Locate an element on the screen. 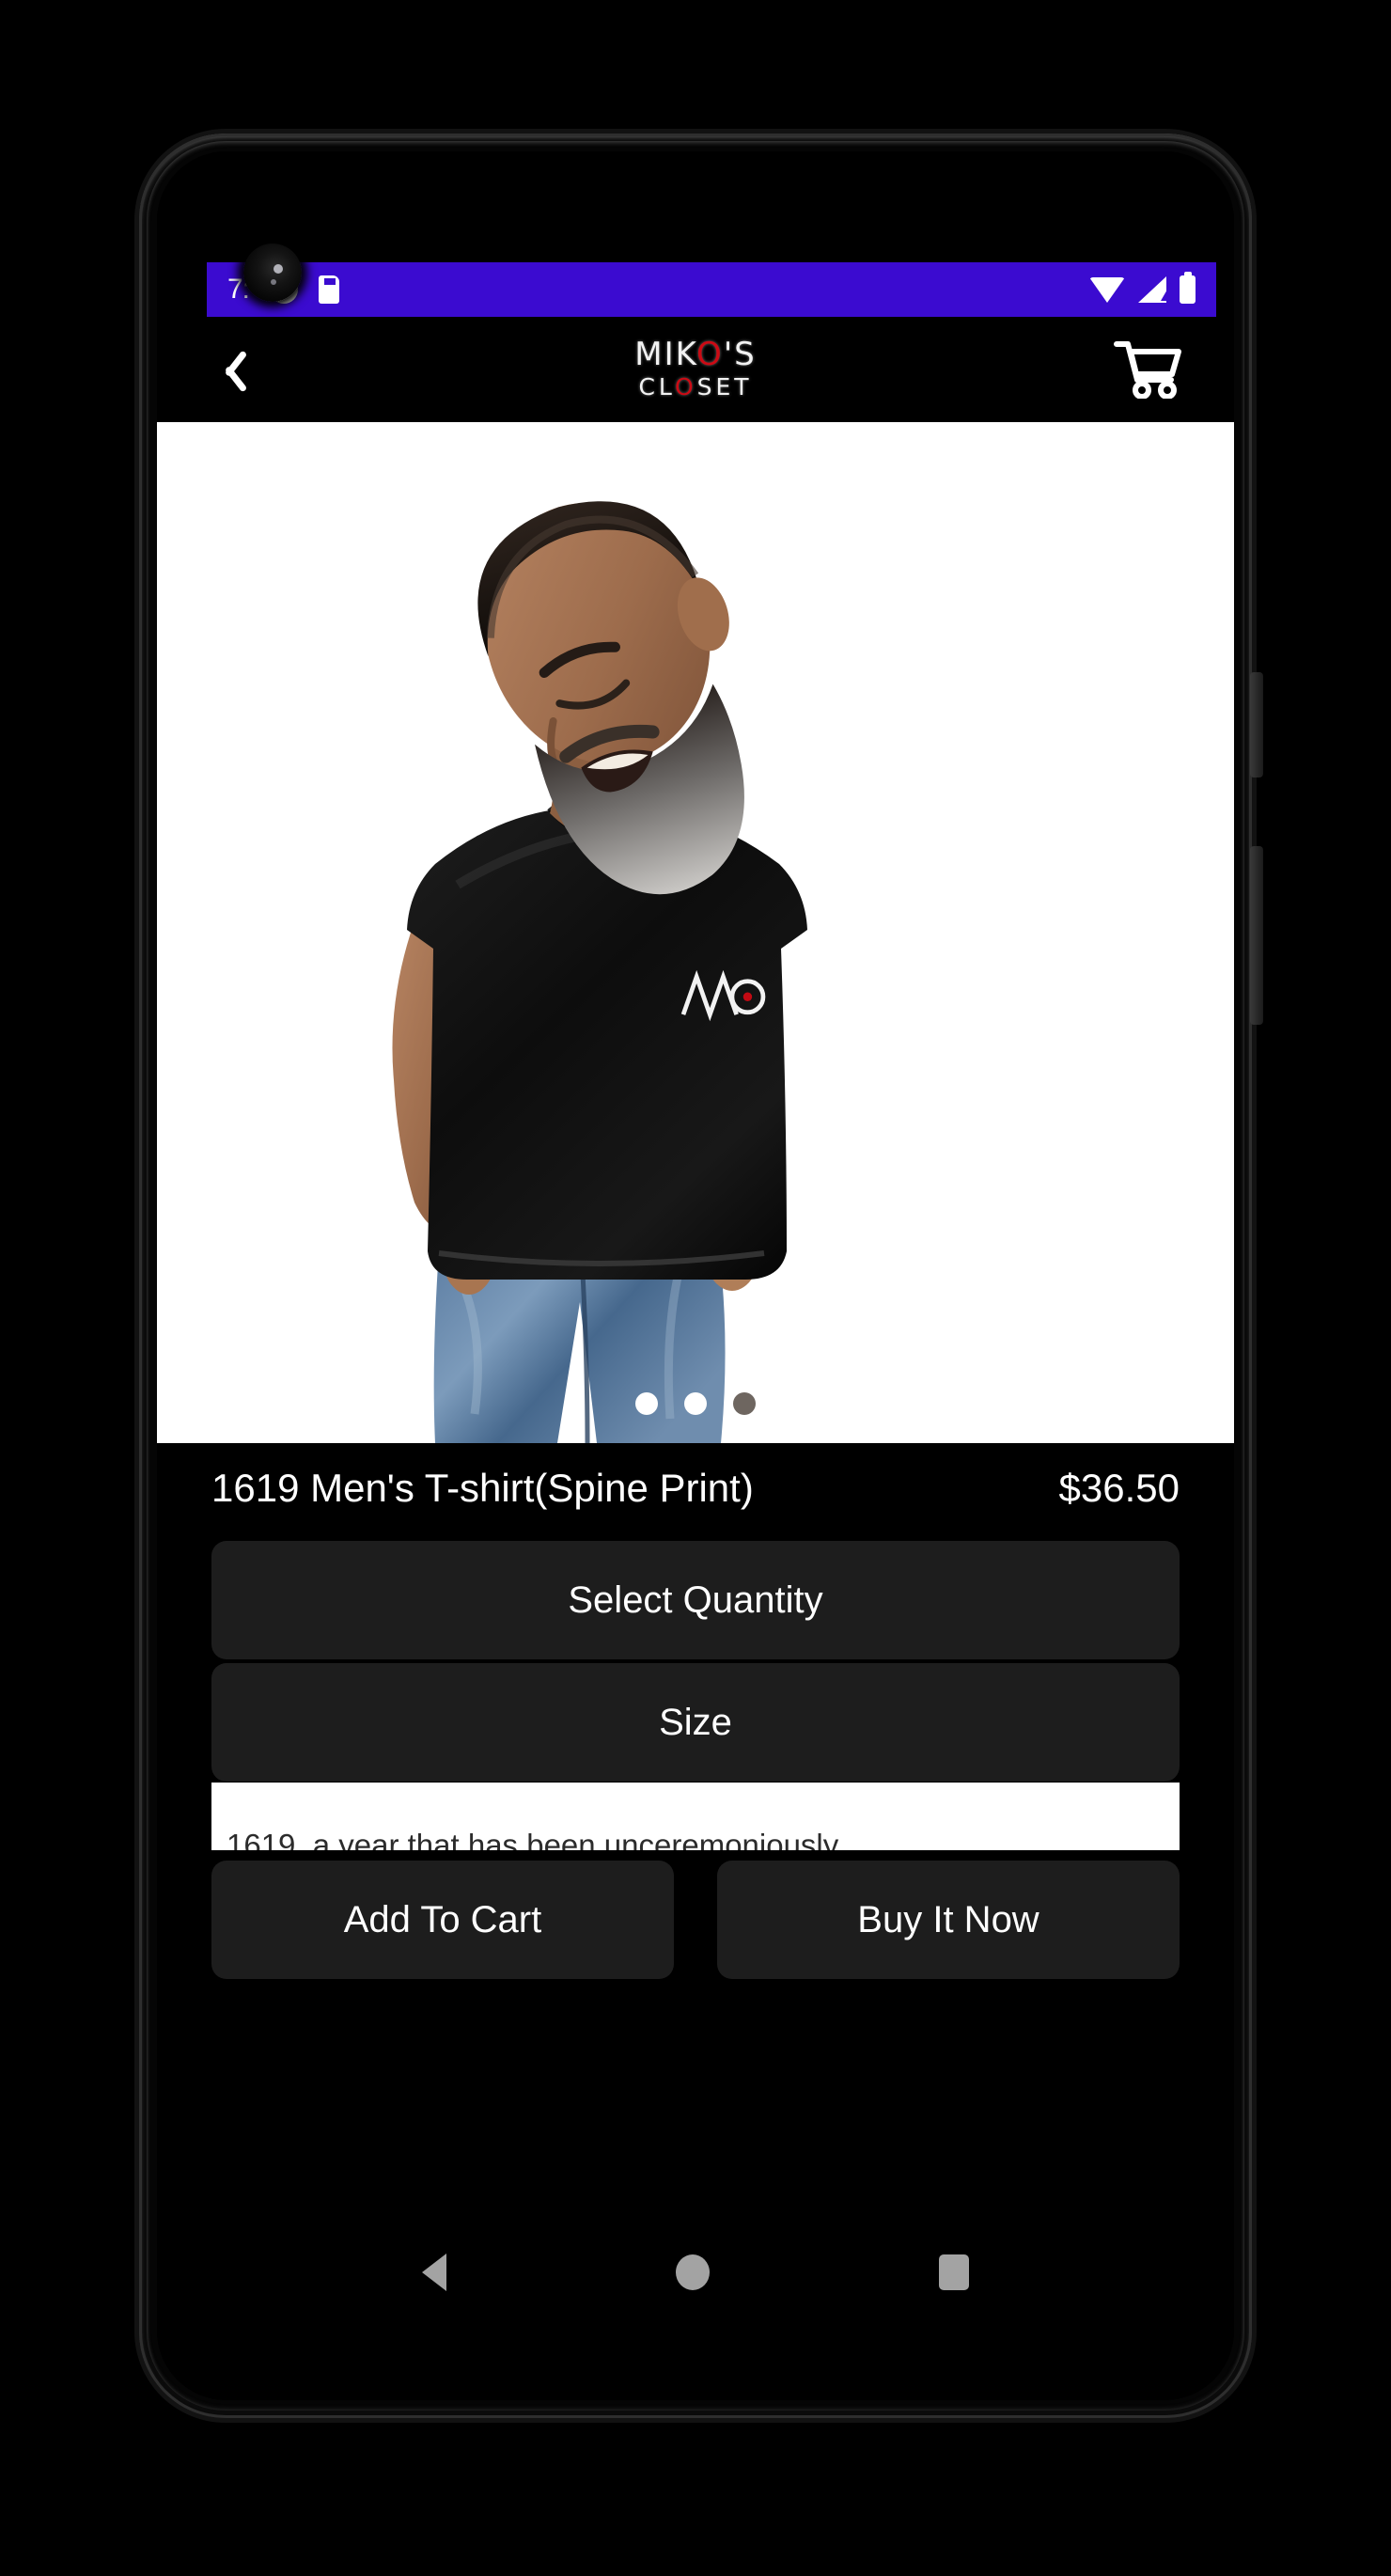 The image size is (1391, 2576). status-bar-right is located at coordinates (1142, 288).